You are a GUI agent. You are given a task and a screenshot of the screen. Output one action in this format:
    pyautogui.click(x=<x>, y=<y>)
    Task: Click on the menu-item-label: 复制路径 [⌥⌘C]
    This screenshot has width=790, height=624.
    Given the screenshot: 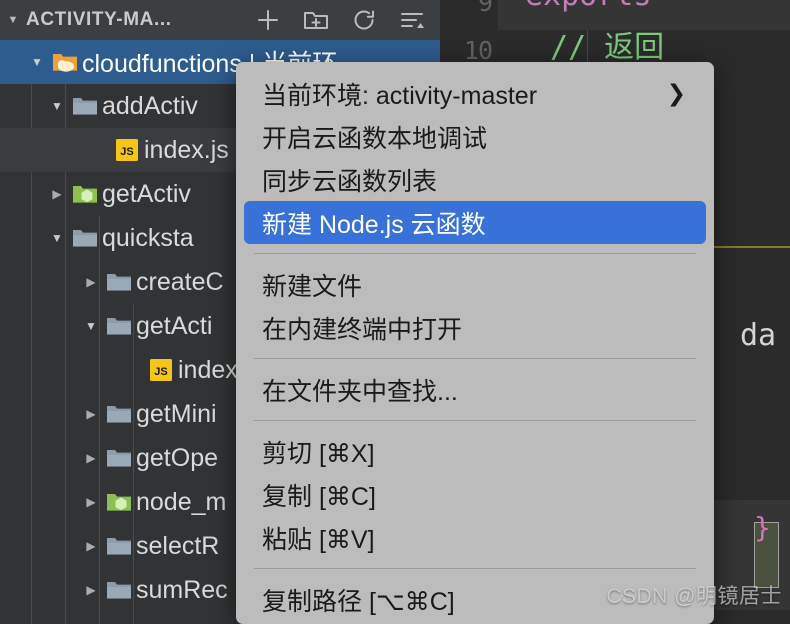 What is the action you would take?
    pyautogui.click(x=358, y=601)
    